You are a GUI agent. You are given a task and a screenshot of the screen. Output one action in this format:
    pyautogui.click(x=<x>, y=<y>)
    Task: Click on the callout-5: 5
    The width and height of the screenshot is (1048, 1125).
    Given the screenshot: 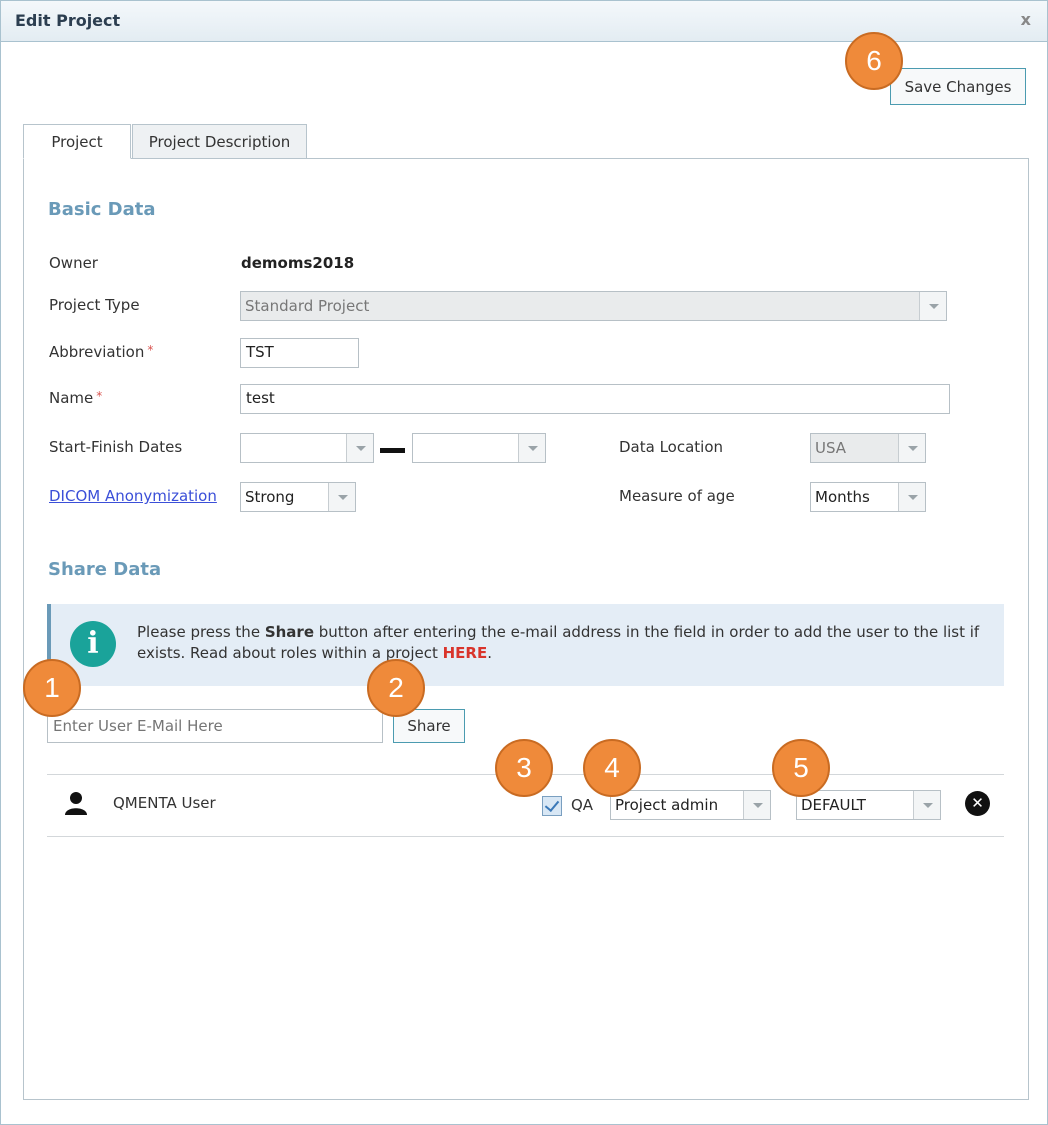 What is the action you would take?
    pyautogui.click(x=801, y=768)
    